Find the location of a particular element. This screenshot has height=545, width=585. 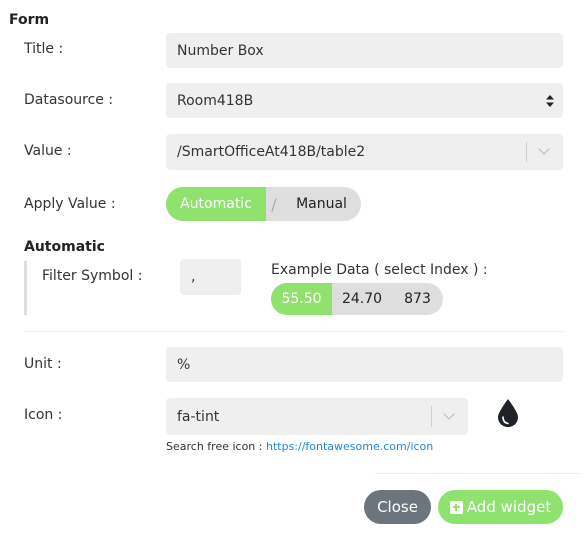

close-button-label: Close is located at coordinates (397, 507).